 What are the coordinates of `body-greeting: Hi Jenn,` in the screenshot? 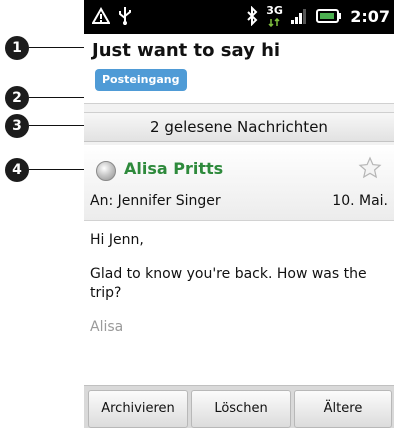 It's located at (117, 240).